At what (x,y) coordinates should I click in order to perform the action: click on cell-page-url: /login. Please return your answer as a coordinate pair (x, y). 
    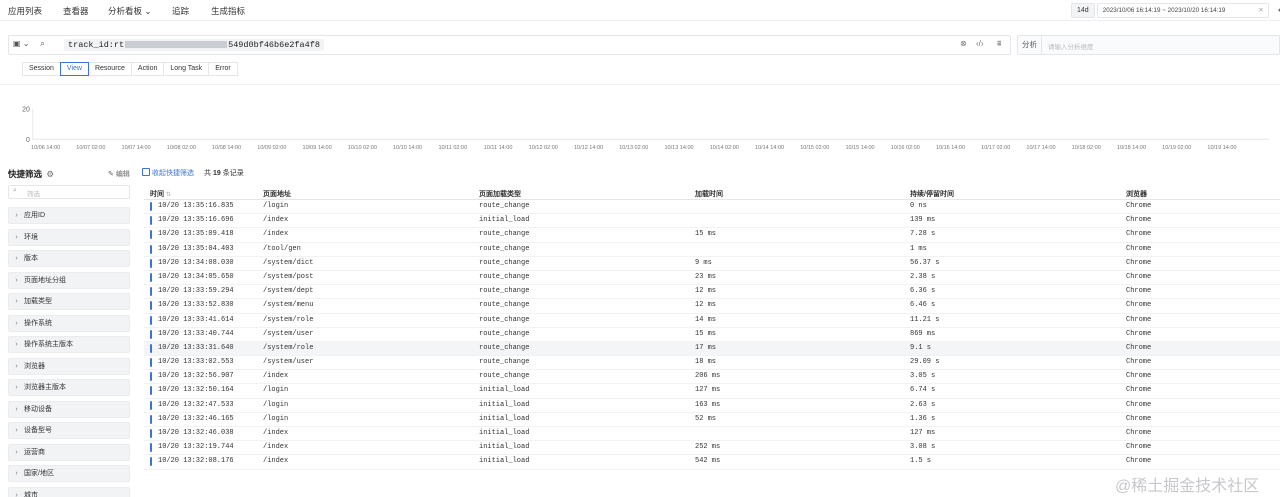
    Looking at the image, I should click on (276, 404).